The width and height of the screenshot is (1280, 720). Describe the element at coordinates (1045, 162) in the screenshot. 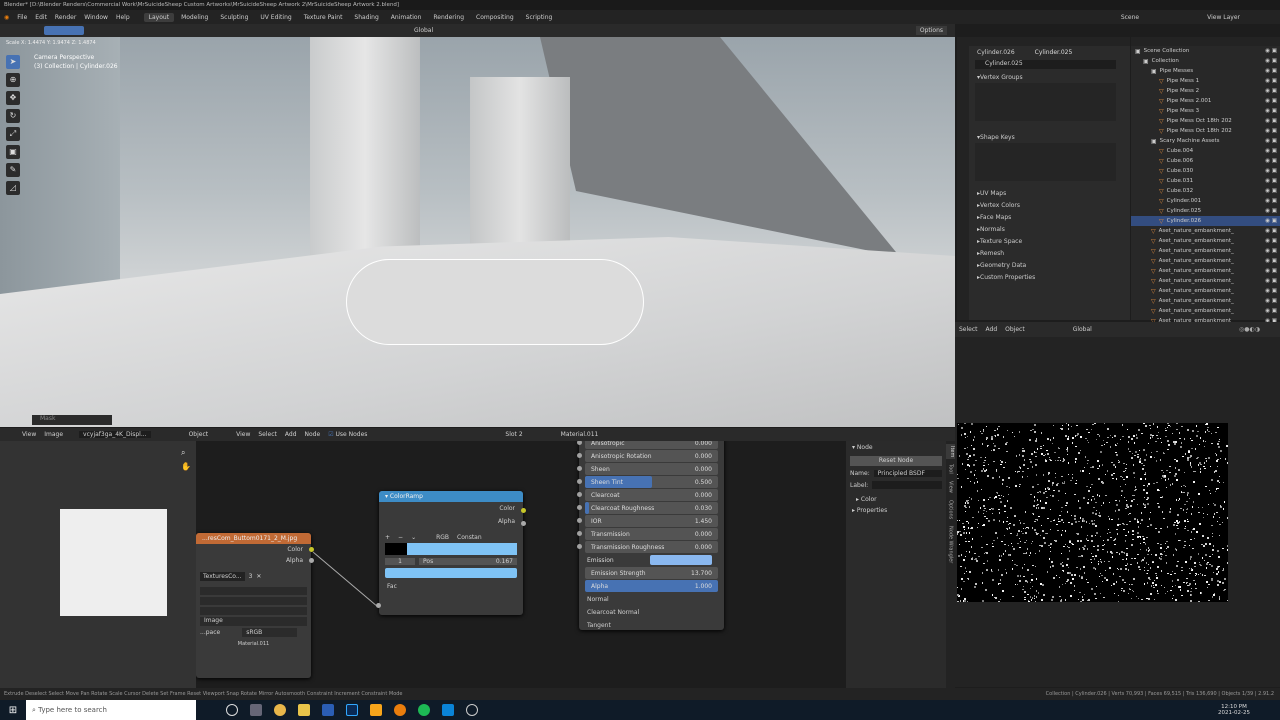

I see `shape-keys-list` at that location.